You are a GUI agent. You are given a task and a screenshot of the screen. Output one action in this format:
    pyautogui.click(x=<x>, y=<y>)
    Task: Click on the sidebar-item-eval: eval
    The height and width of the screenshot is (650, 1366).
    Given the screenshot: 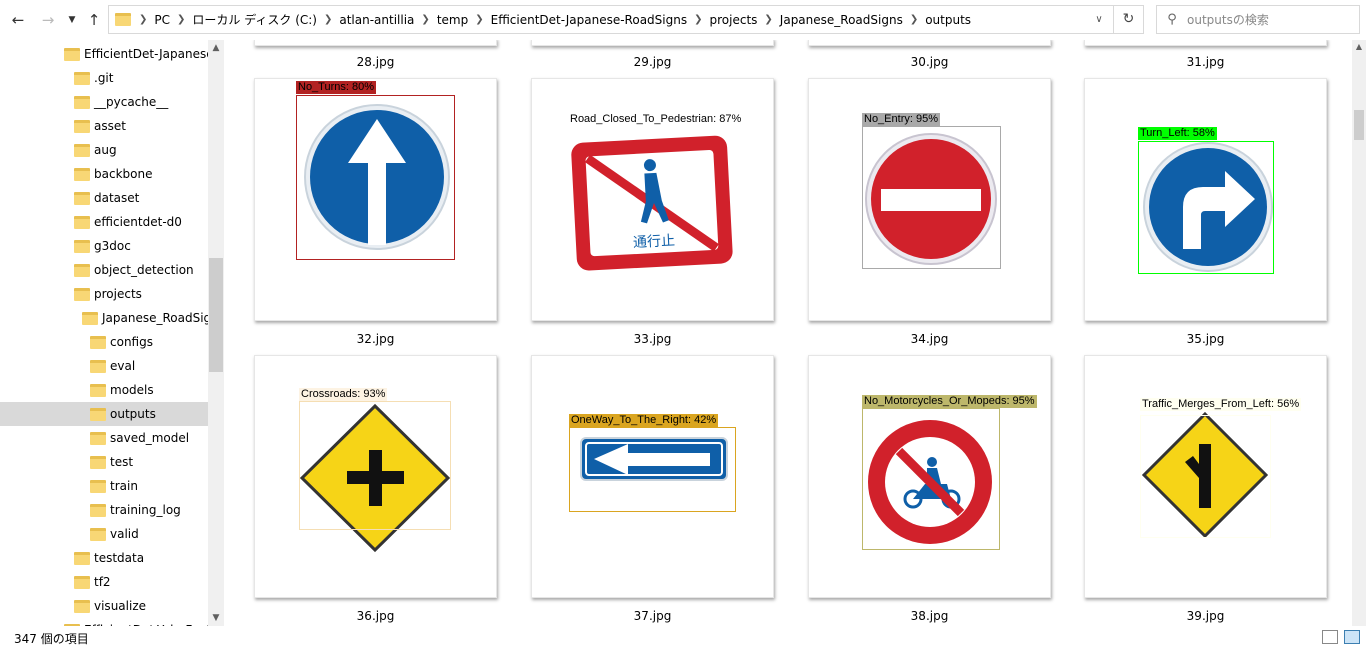 What is the action you would take?
    pyautogui.click(x=104, y=366)
    